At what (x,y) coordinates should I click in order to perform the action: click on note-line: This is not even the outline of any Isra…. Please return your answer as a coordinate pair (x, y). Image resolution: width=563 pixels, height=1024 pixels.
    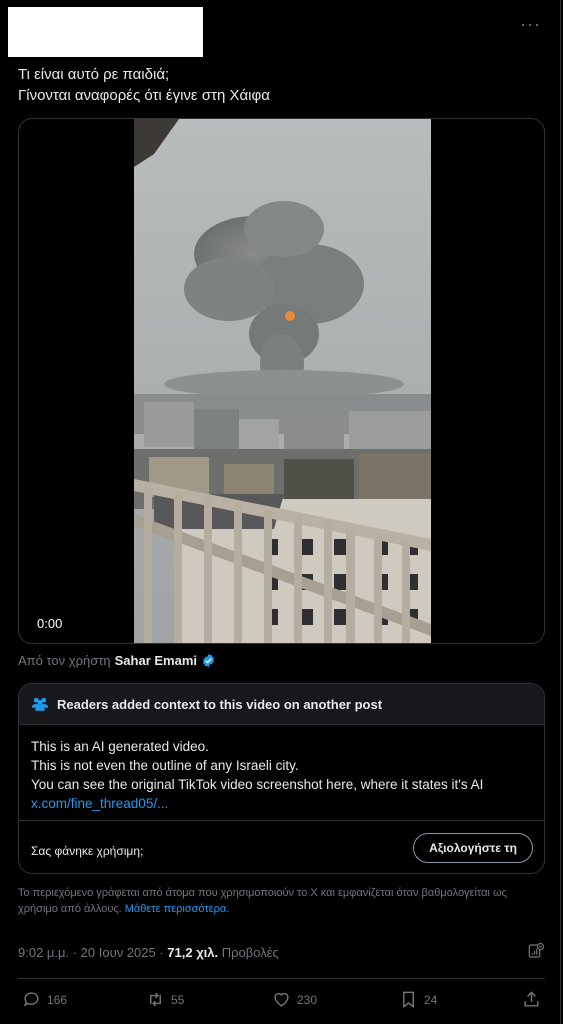
    Looking at the image, I should click on (165, 765).